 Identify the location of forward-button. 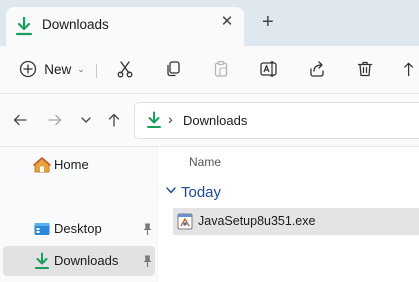
(55, 120).